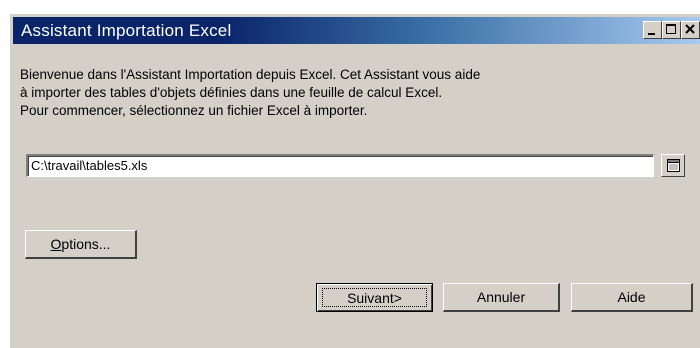 The height and width of the screenshot is (348, 700). I want to click on window-controls, so click(671, 30).